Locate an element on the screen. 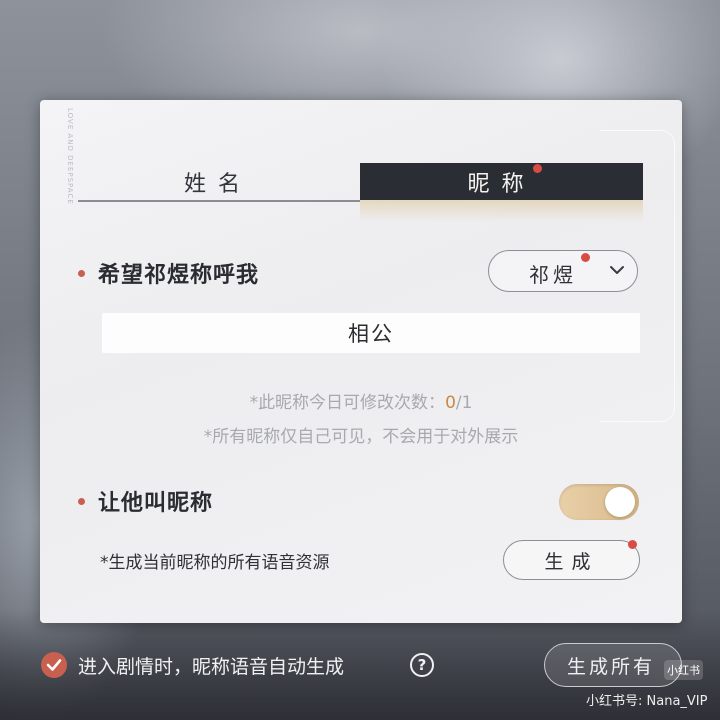 The image size is (720, 720). tab-nickname: 昵称 is located at coordinates (501, 181).